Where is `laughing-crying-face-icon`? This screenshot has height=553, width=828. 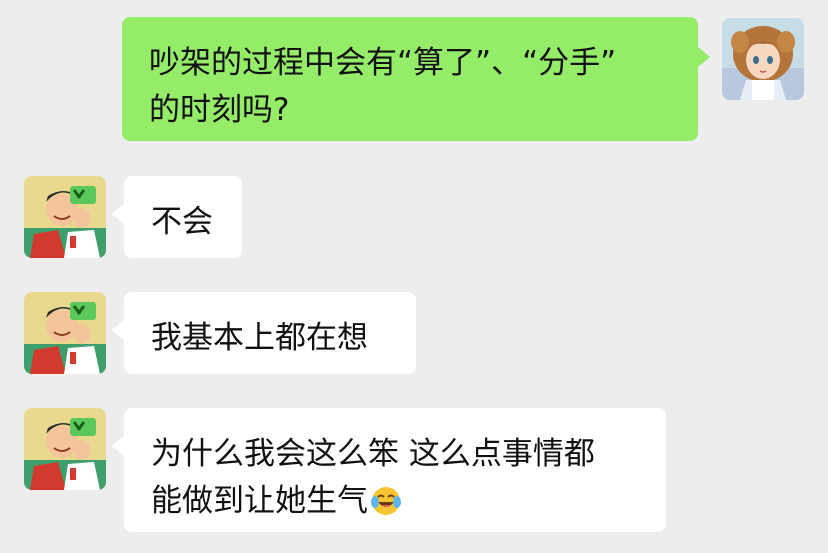
laughing-crying-face-icon is located at coordinates (386, 501).